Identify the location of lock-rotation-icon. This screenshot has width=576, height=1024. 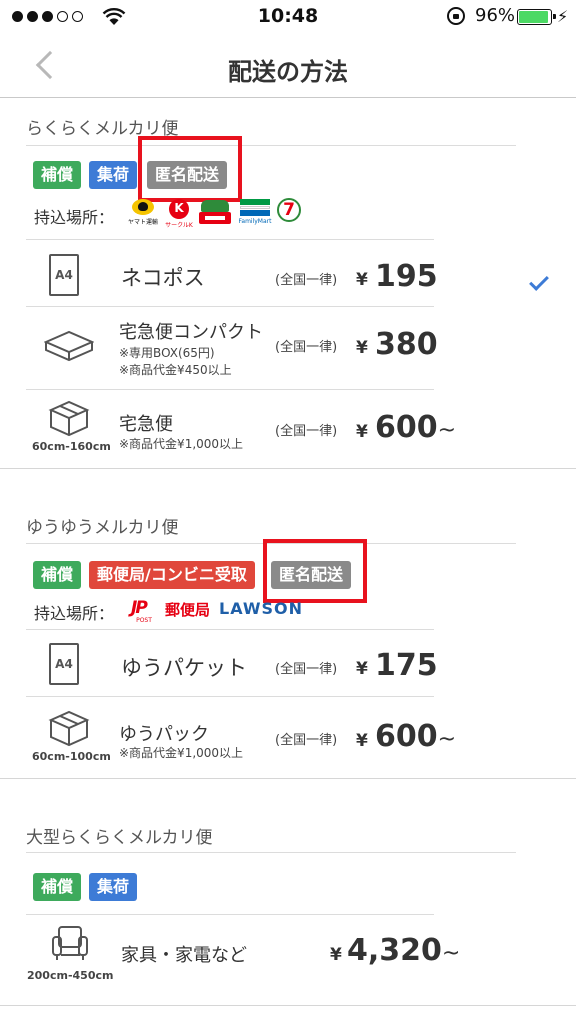
(456, 16).